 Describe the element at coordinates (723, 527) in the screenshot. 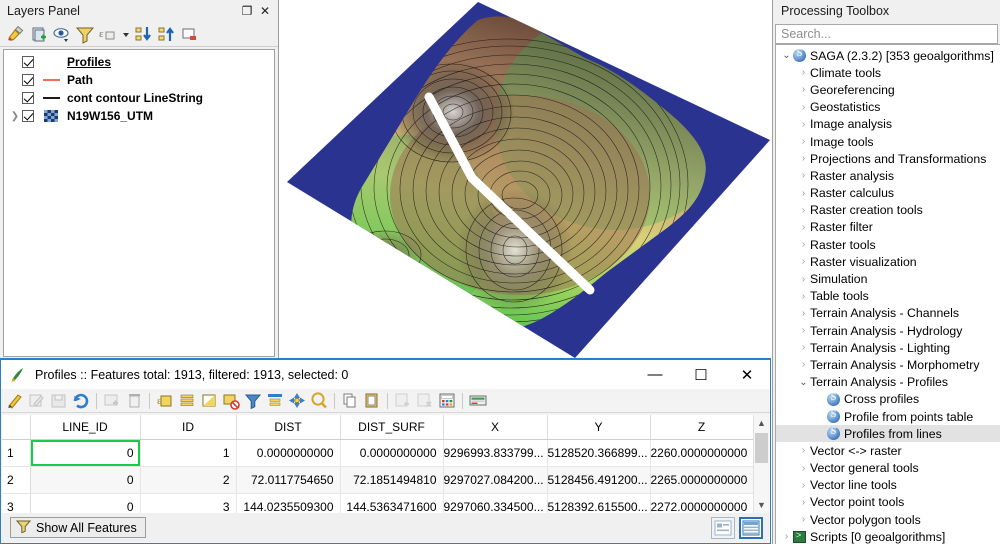

I see `form-view-toggle` at that location.